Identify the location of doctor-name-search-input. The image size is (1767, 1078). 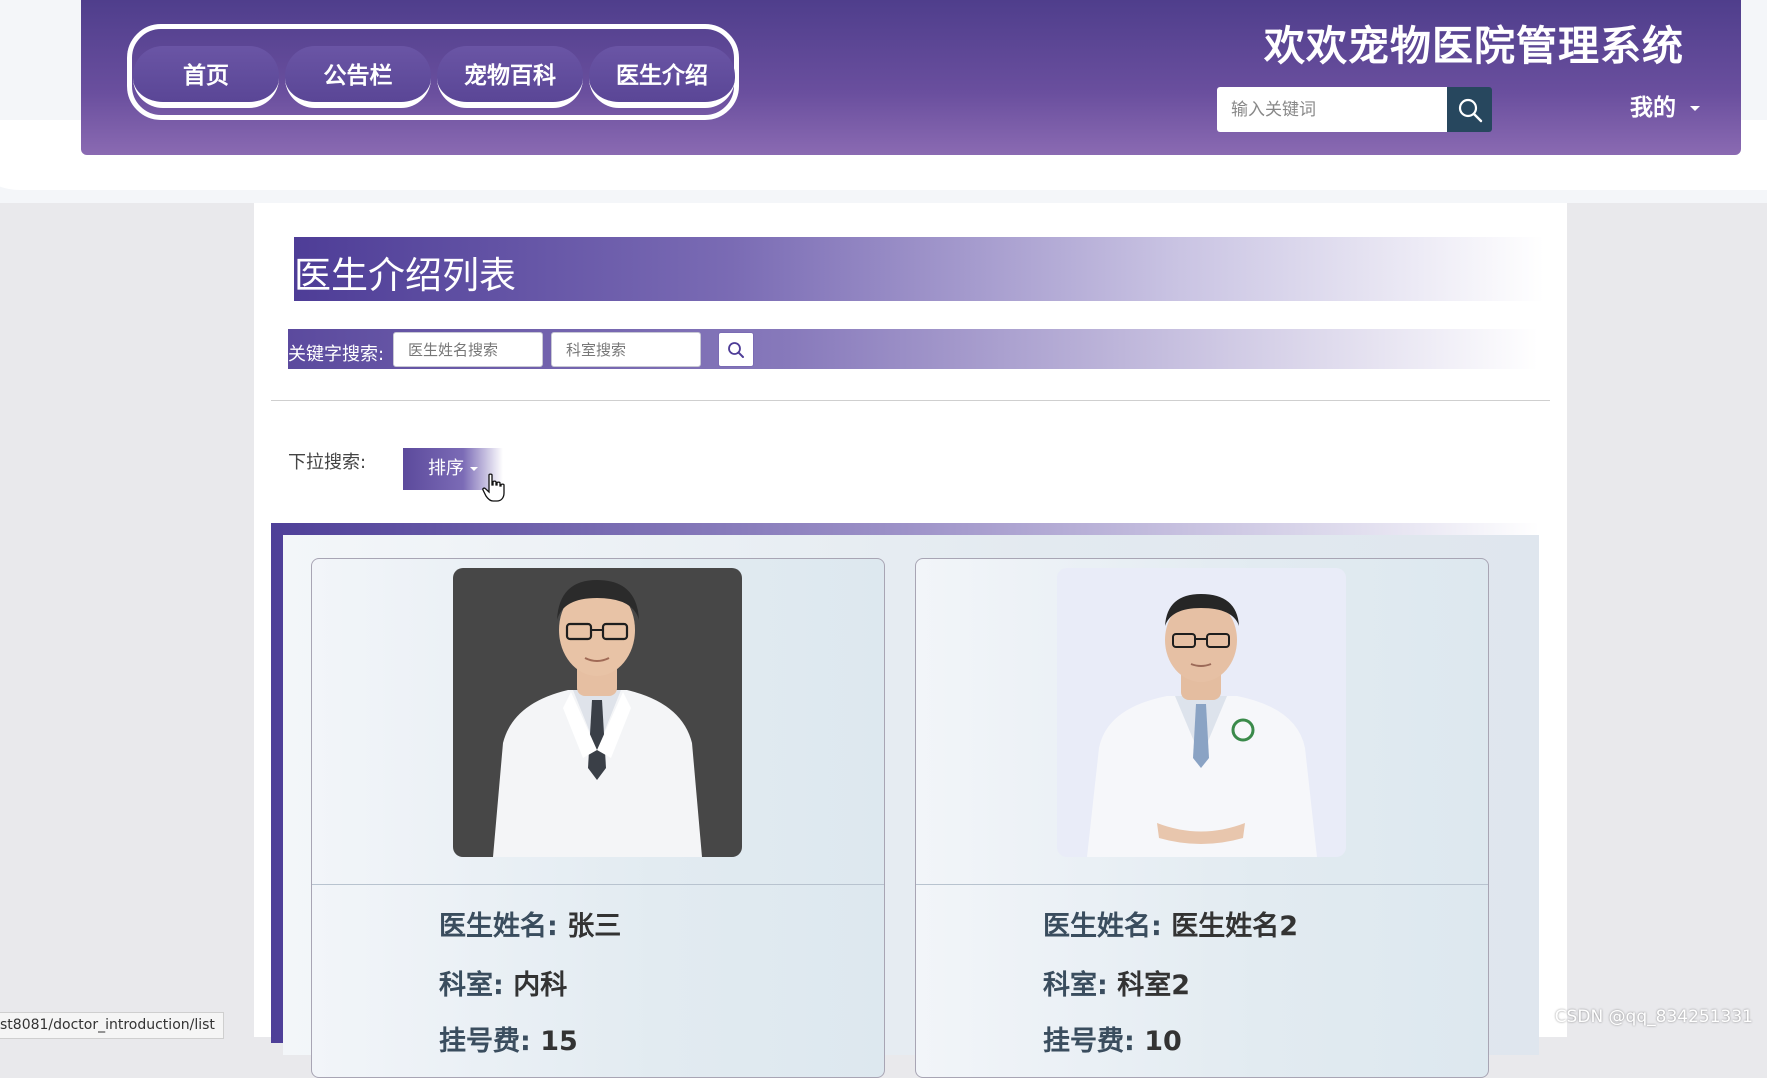
(468, 349).